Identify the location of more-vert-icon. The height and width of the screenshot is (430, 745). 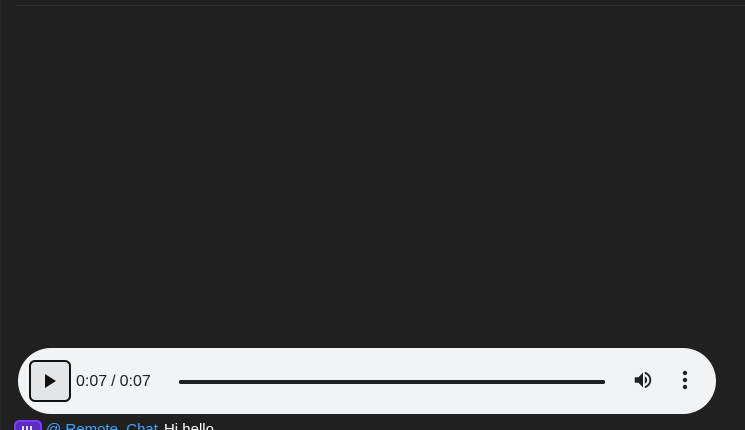
(685, 382).